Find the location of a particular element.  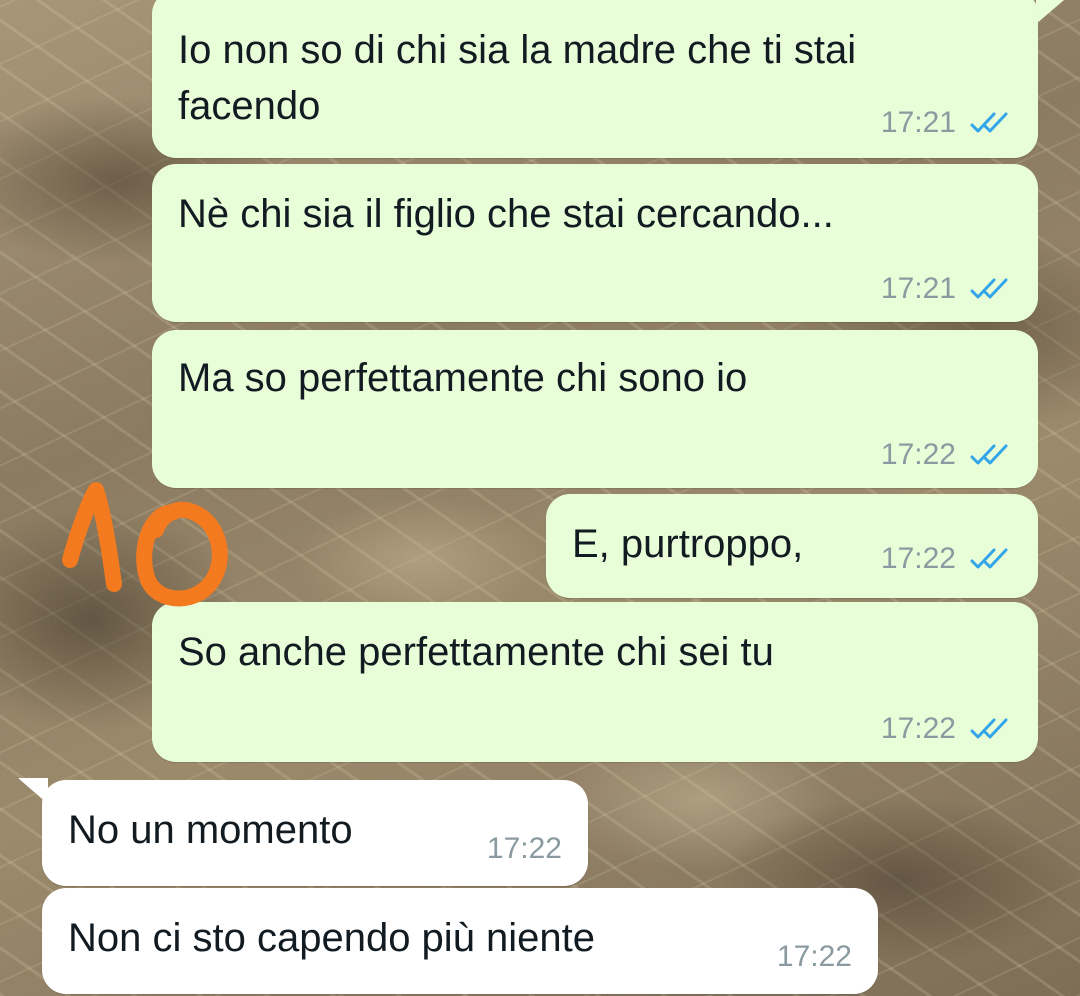

message-bubble-outgoing: E, purtroppo, 17:22 is located at coordinates (792, 546).